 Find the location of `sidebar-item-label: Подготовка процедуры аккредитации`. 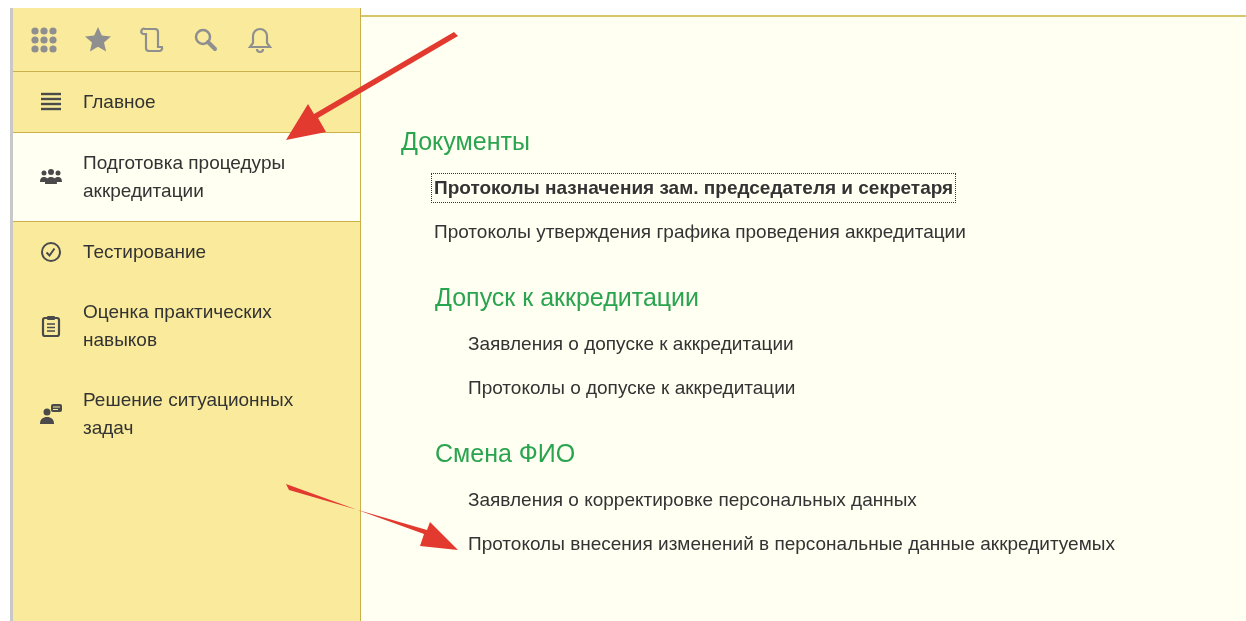

sidebar-item-label: Подготовка процедуры аккредитации is located at coordinates (185, 177).